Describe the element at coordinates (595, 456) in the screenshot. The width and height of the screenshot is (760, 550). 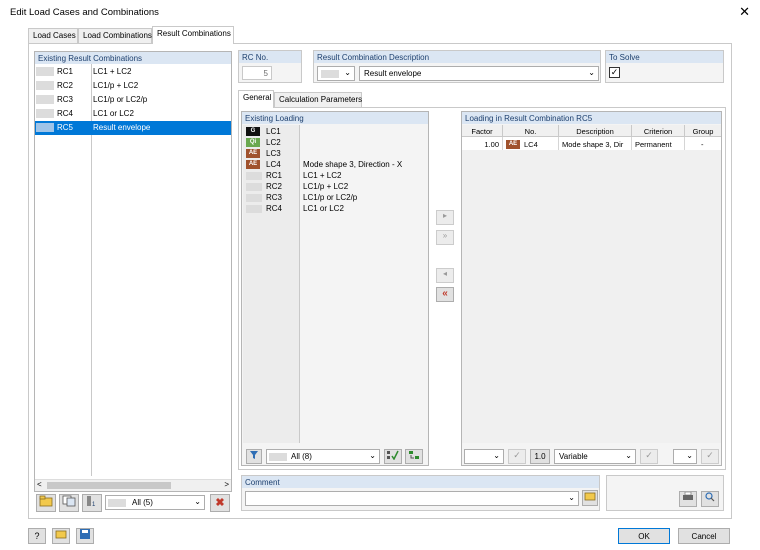
I see `criterion-select: Variable ⌄` at that location.